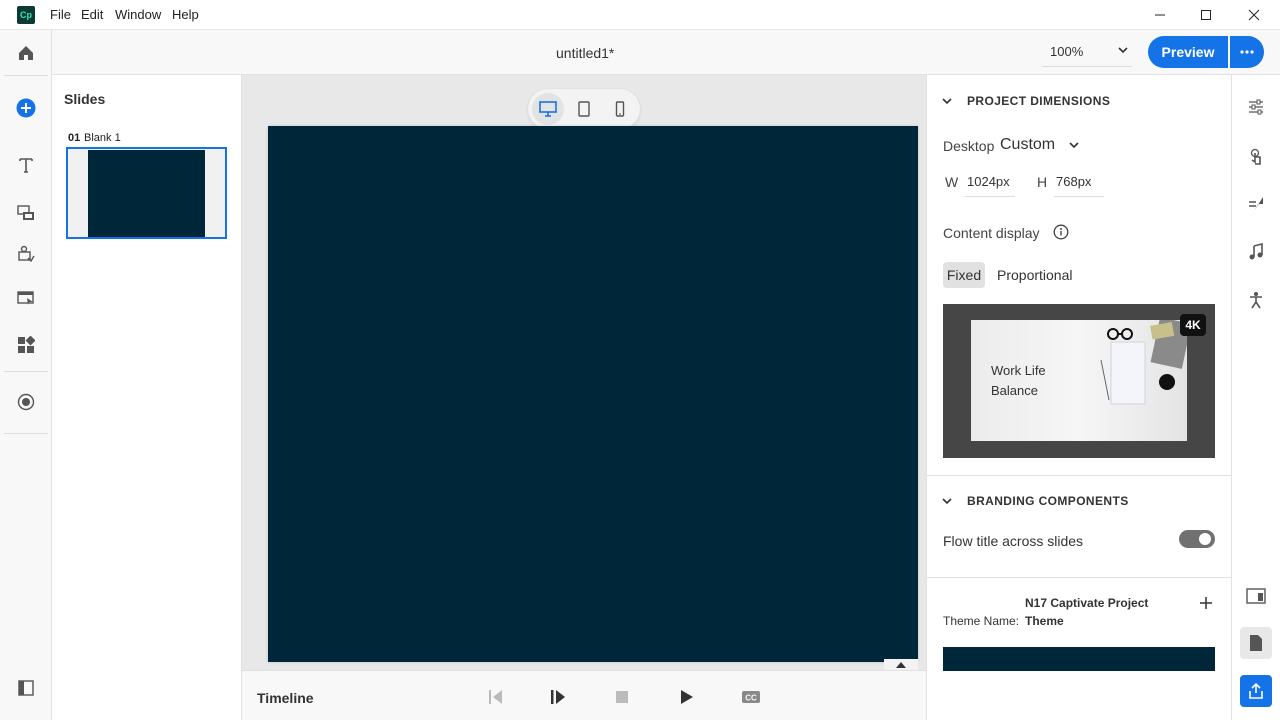 This screenshot has height=720, width=1280. What do you see at coordinates (138, 14) in the screenshot?
I see `menu-window: Window` at bounding box center [138, 14].